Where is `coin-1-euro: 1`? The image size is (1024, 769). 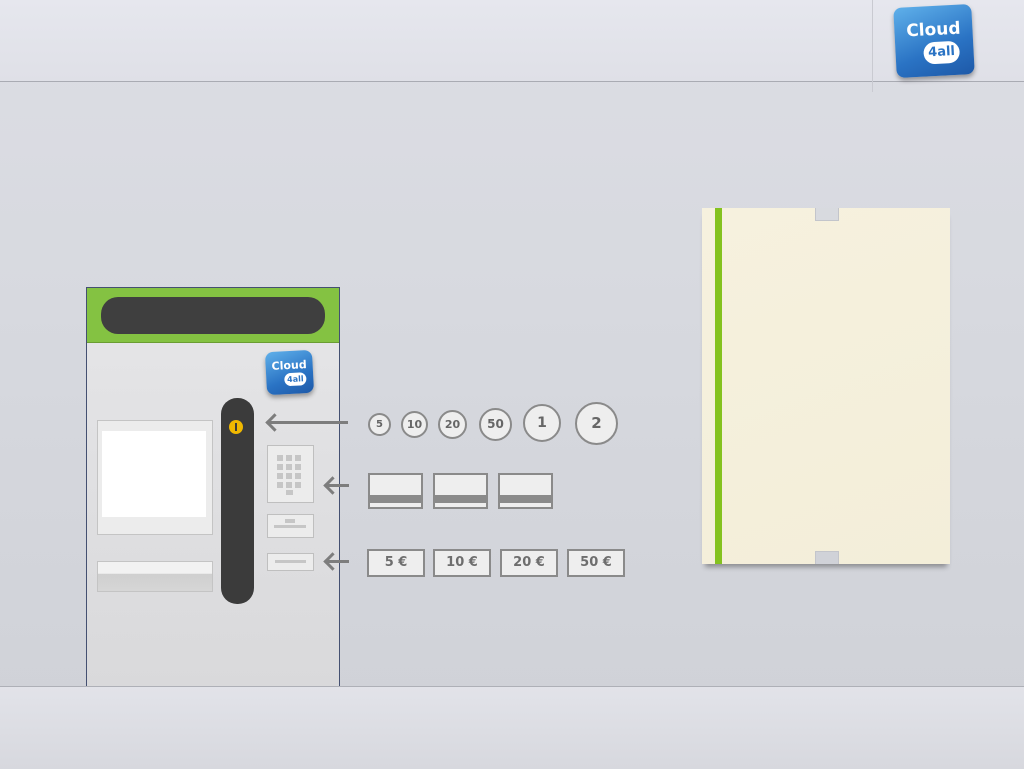
coin-1-euro: 1 is located at coordinates (542, 423).